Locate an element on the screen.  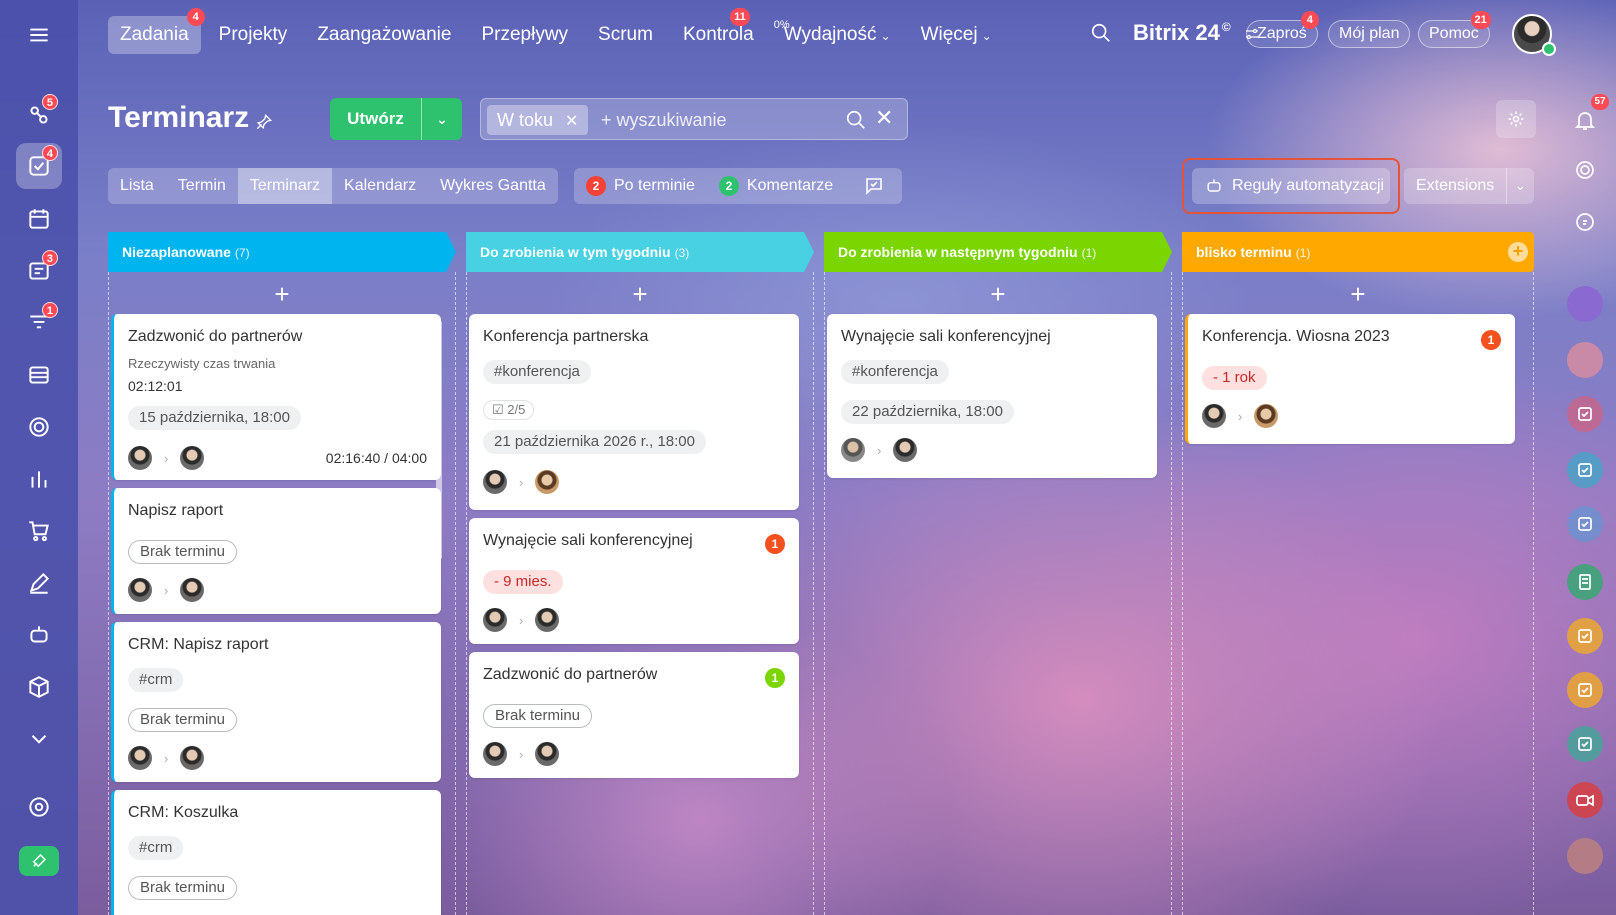
rocket-button is located at coordinates (39, 861).